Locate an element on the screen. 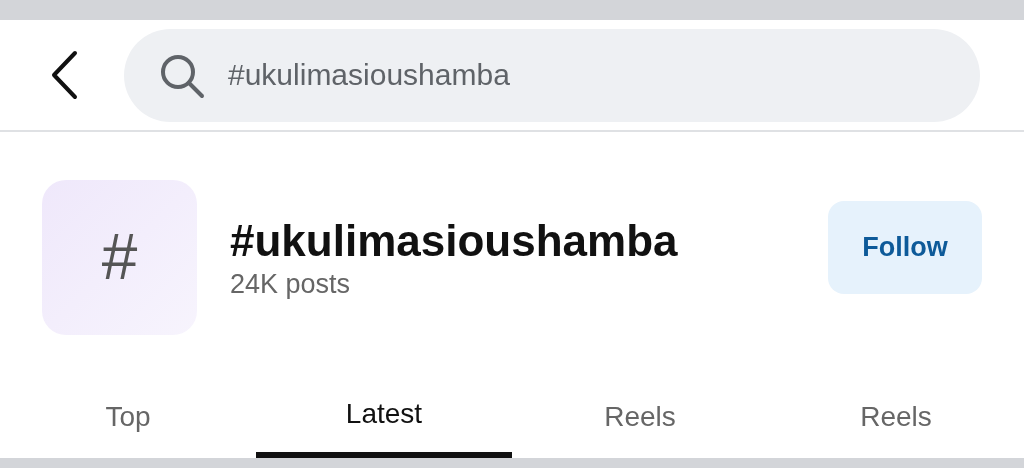 The image size is (1024, 468). hashtag-symbol: # is located at coordinates (119, 257).